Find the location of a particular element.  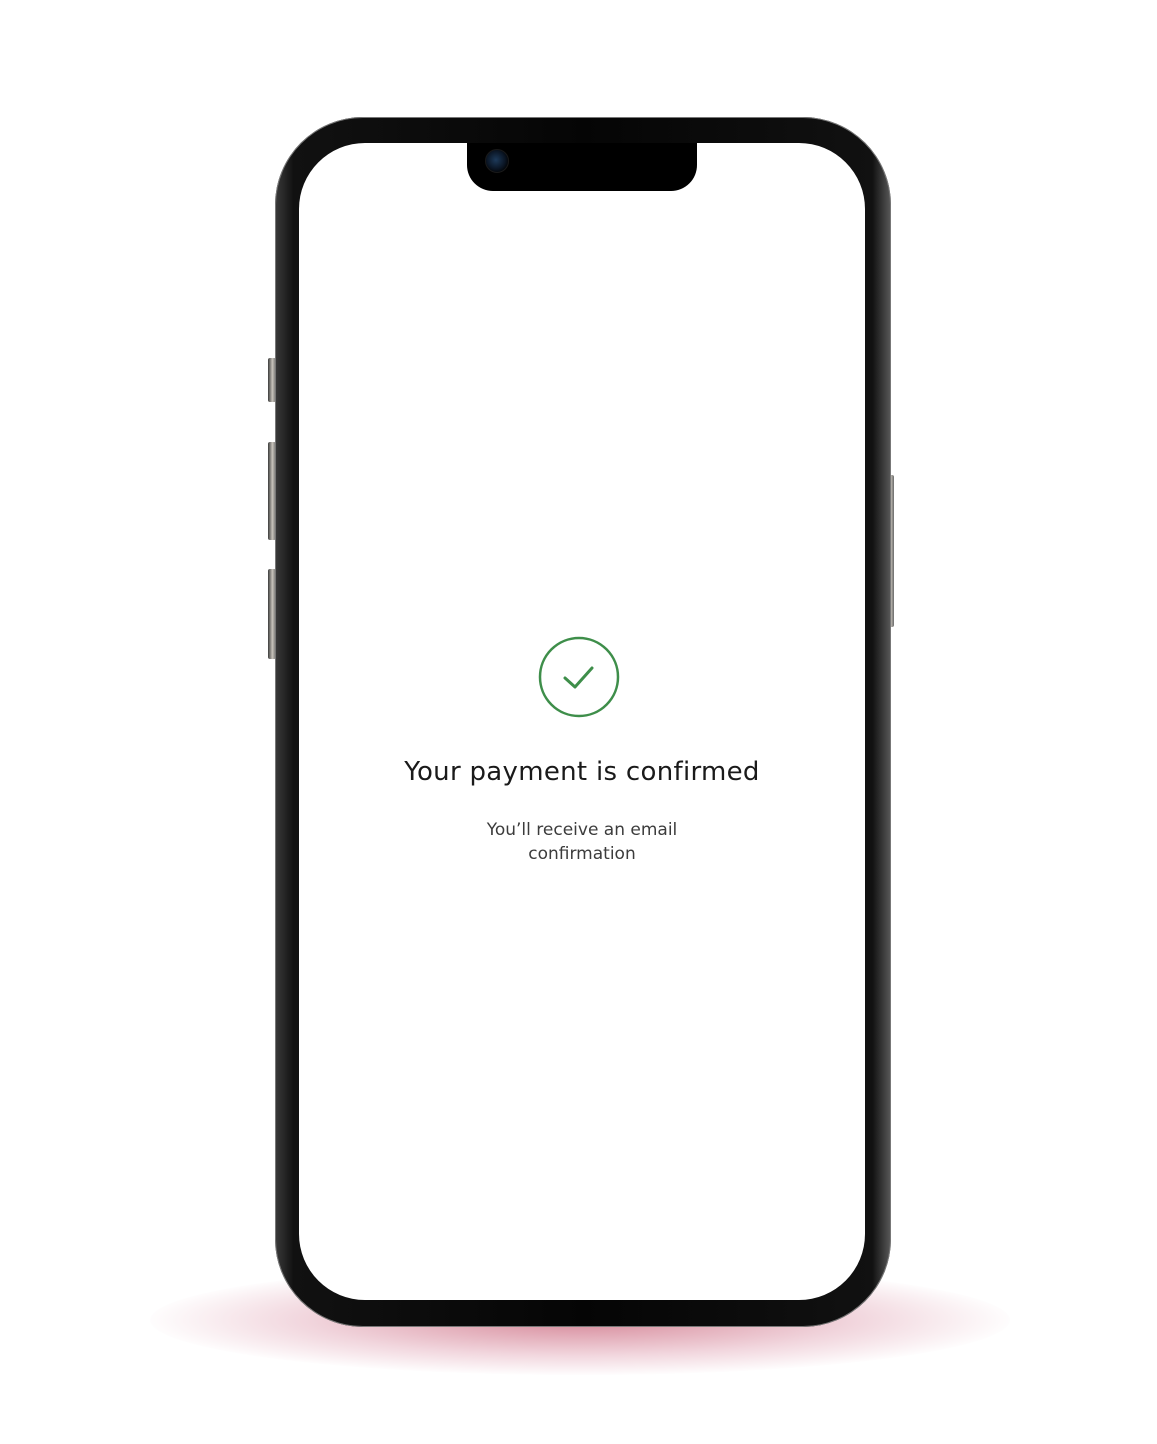

confirmation-title: Your payment is confirmed is located at coordinates (582, 772).